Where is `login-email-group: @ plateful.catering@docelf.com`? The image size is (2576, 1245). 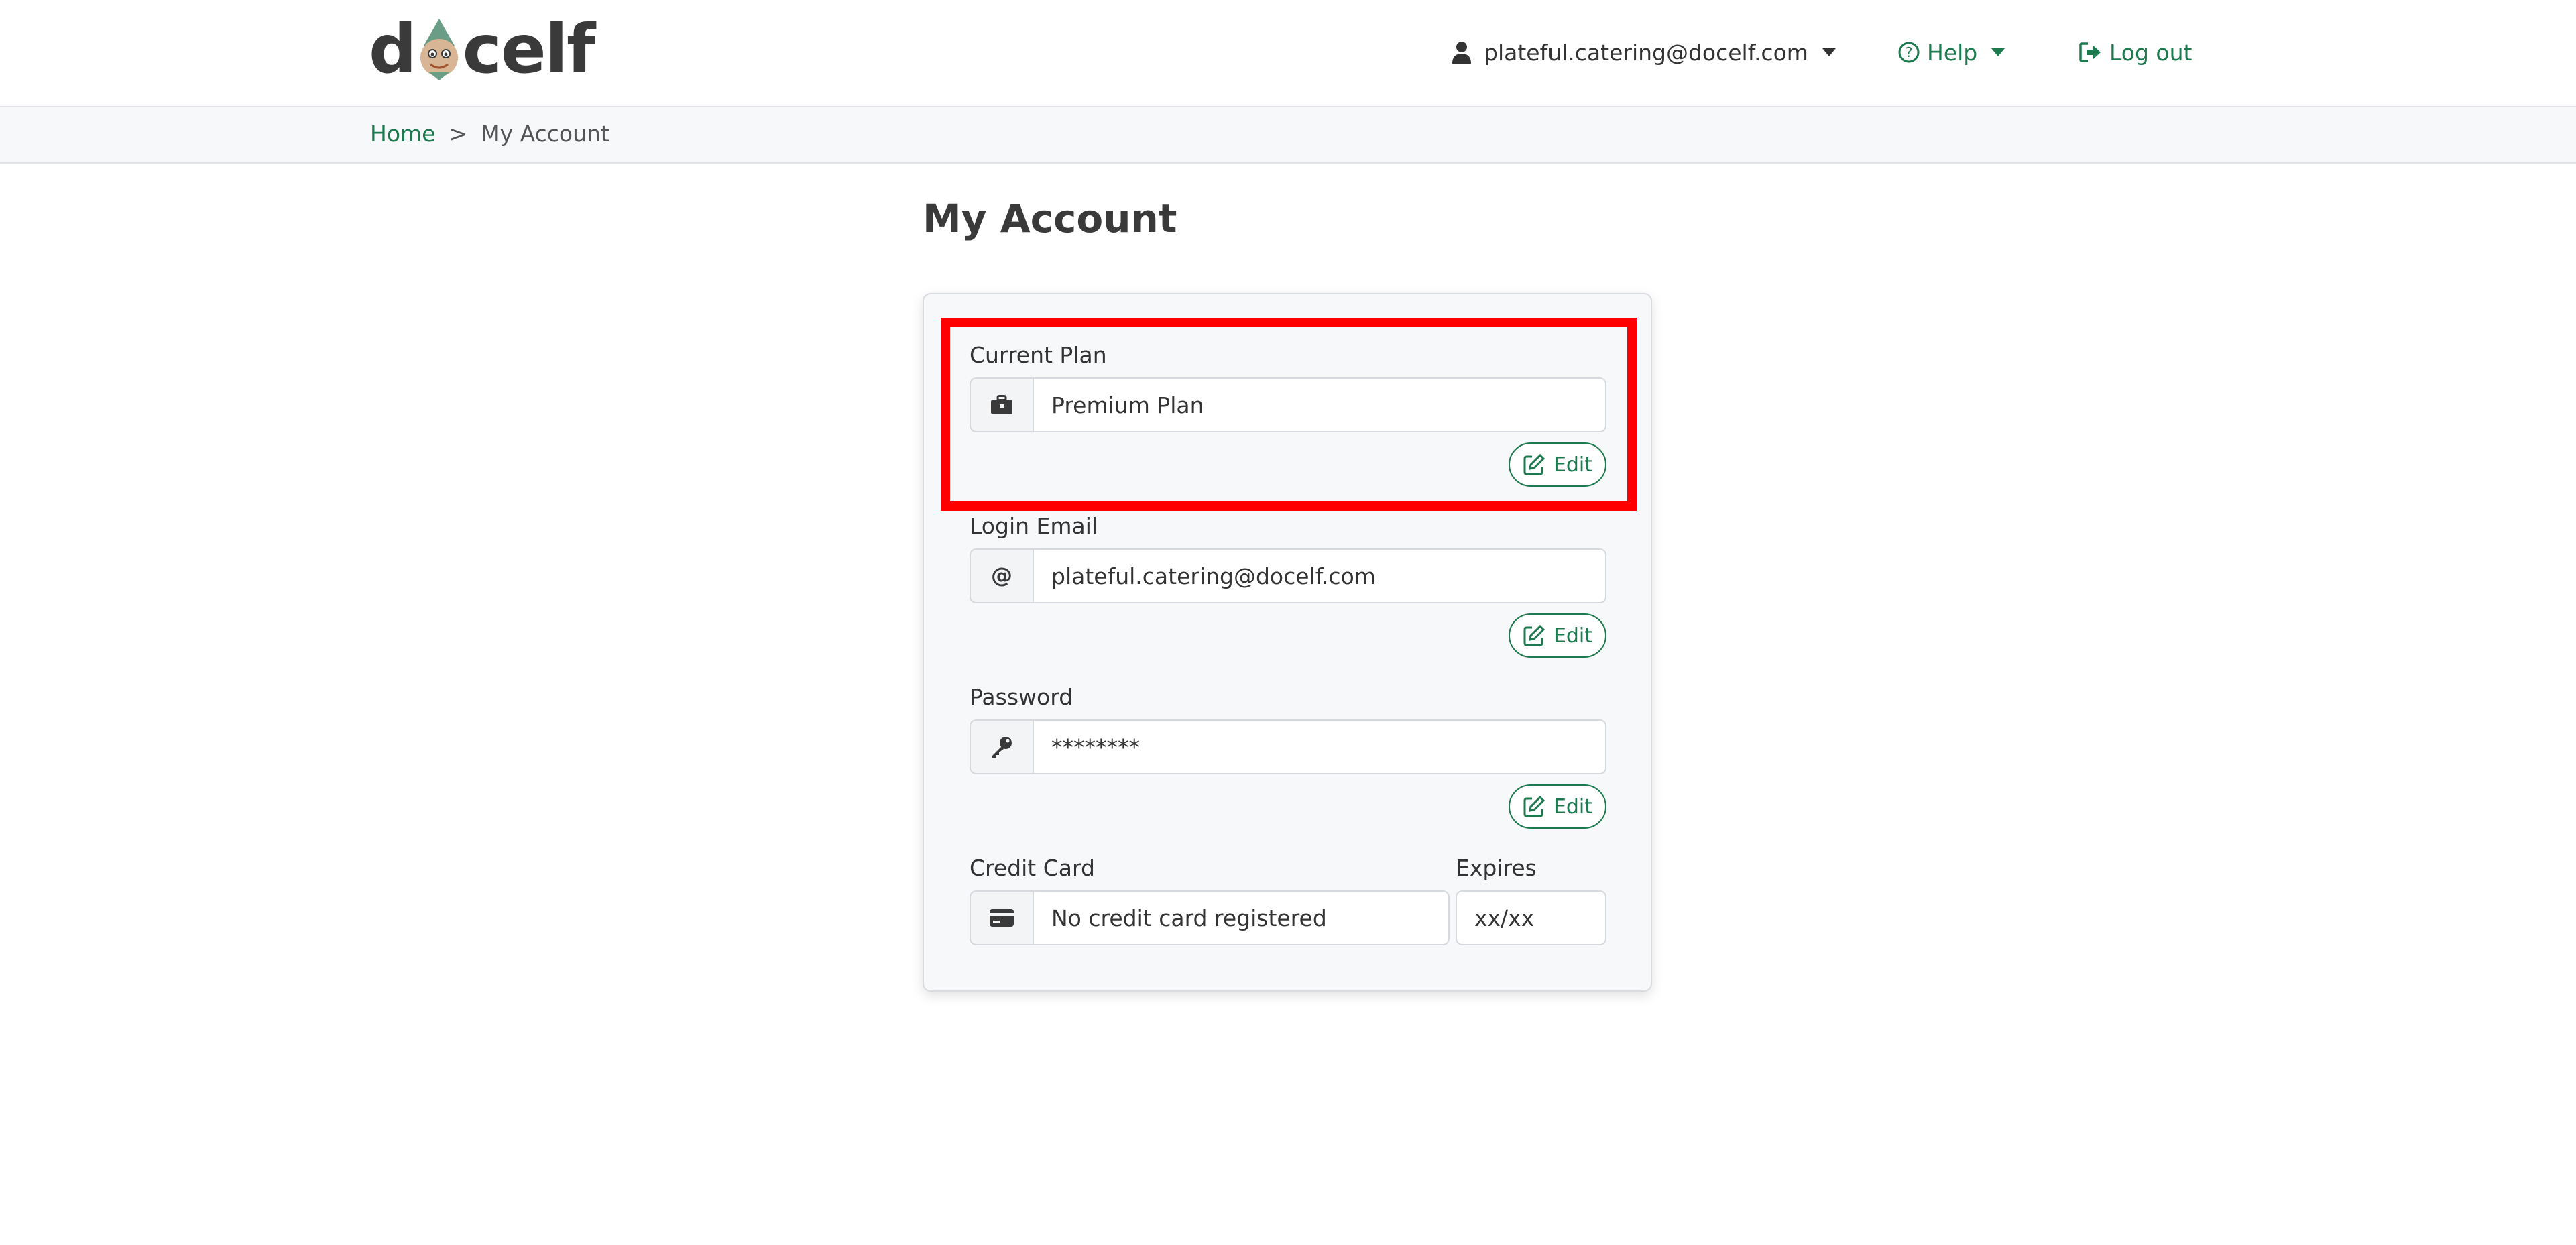
login-email-group: @ plateful.catering@docelf.com is located at coordinates (1288, 575).